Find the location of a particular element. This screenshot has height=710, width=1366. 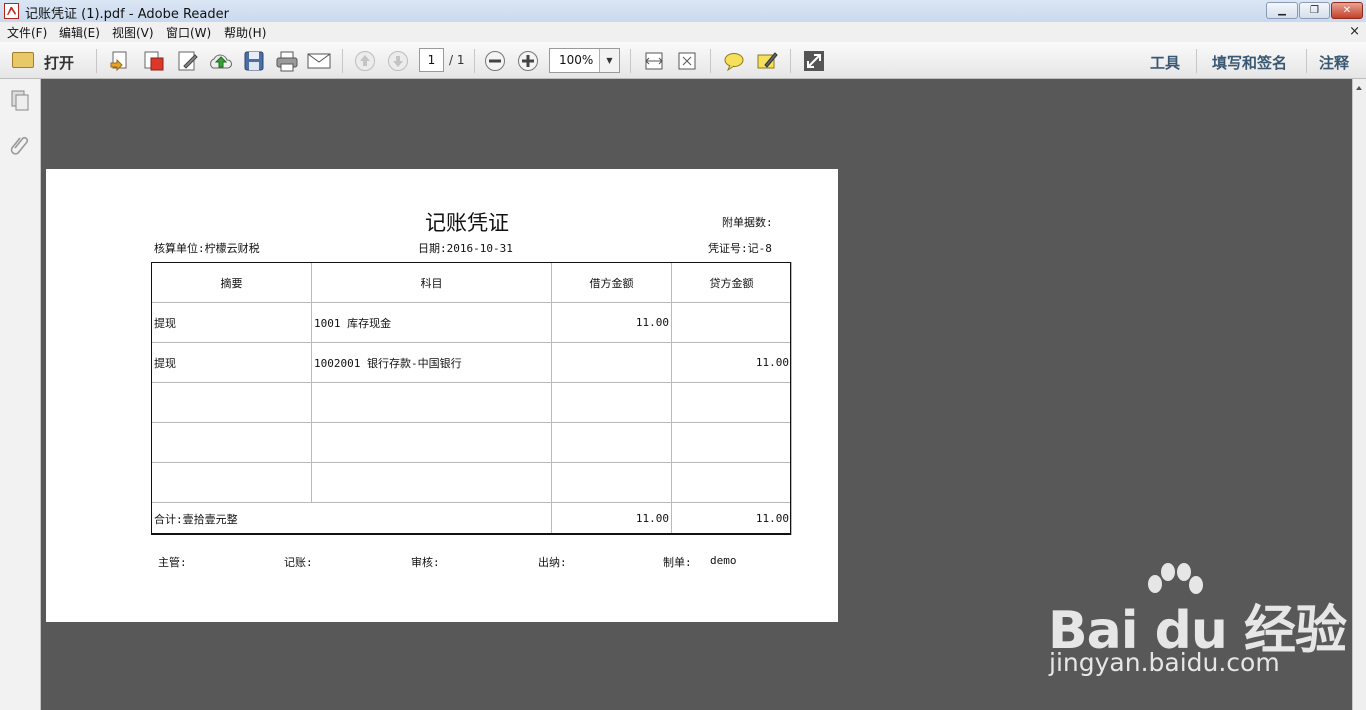

total-amount-in-words: 合计:壹拾壹元整 is located at coordinates (351, 518).